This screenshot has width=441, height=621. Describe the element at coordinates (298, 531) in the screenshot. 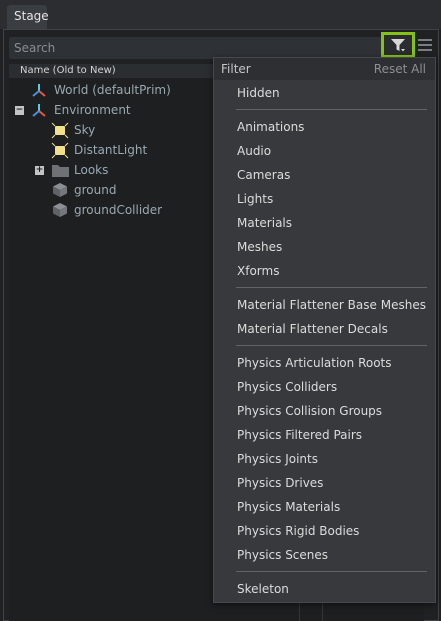

I see `filter-item-physics-rigid-bodies: Physics Rigid Bodies` at that location.